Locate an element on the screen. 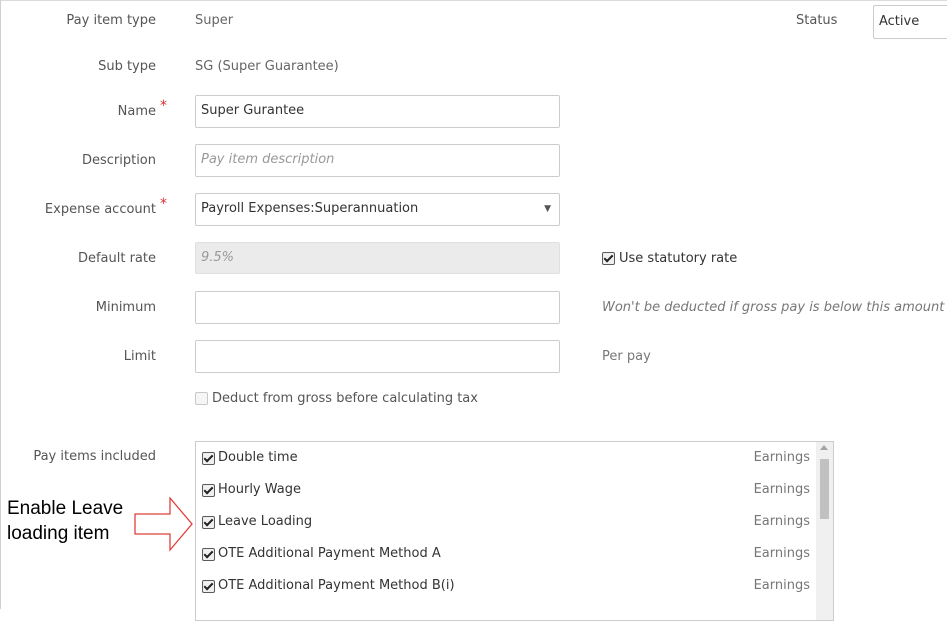 The width and height of the screenshot is (947, 621). scrollbar-thumb is located at coordinates (824, 489).